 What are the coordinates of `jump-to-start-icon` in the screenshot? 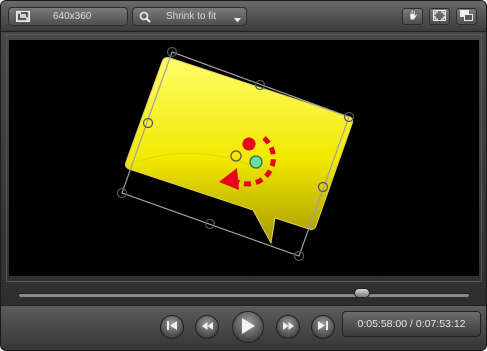 It's located at (172, 327).